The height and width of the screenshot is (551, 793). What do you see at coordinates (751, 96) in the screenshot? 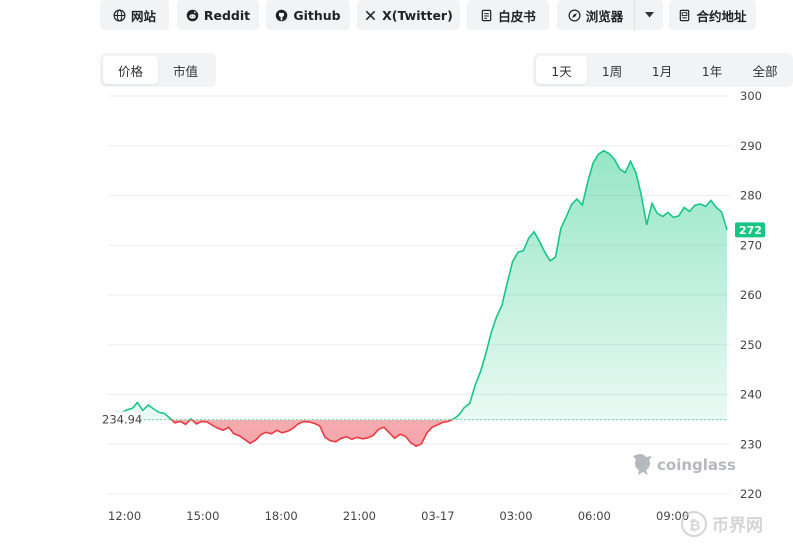
I see `y-tick-label: 300` at bounding box center [751, 96].